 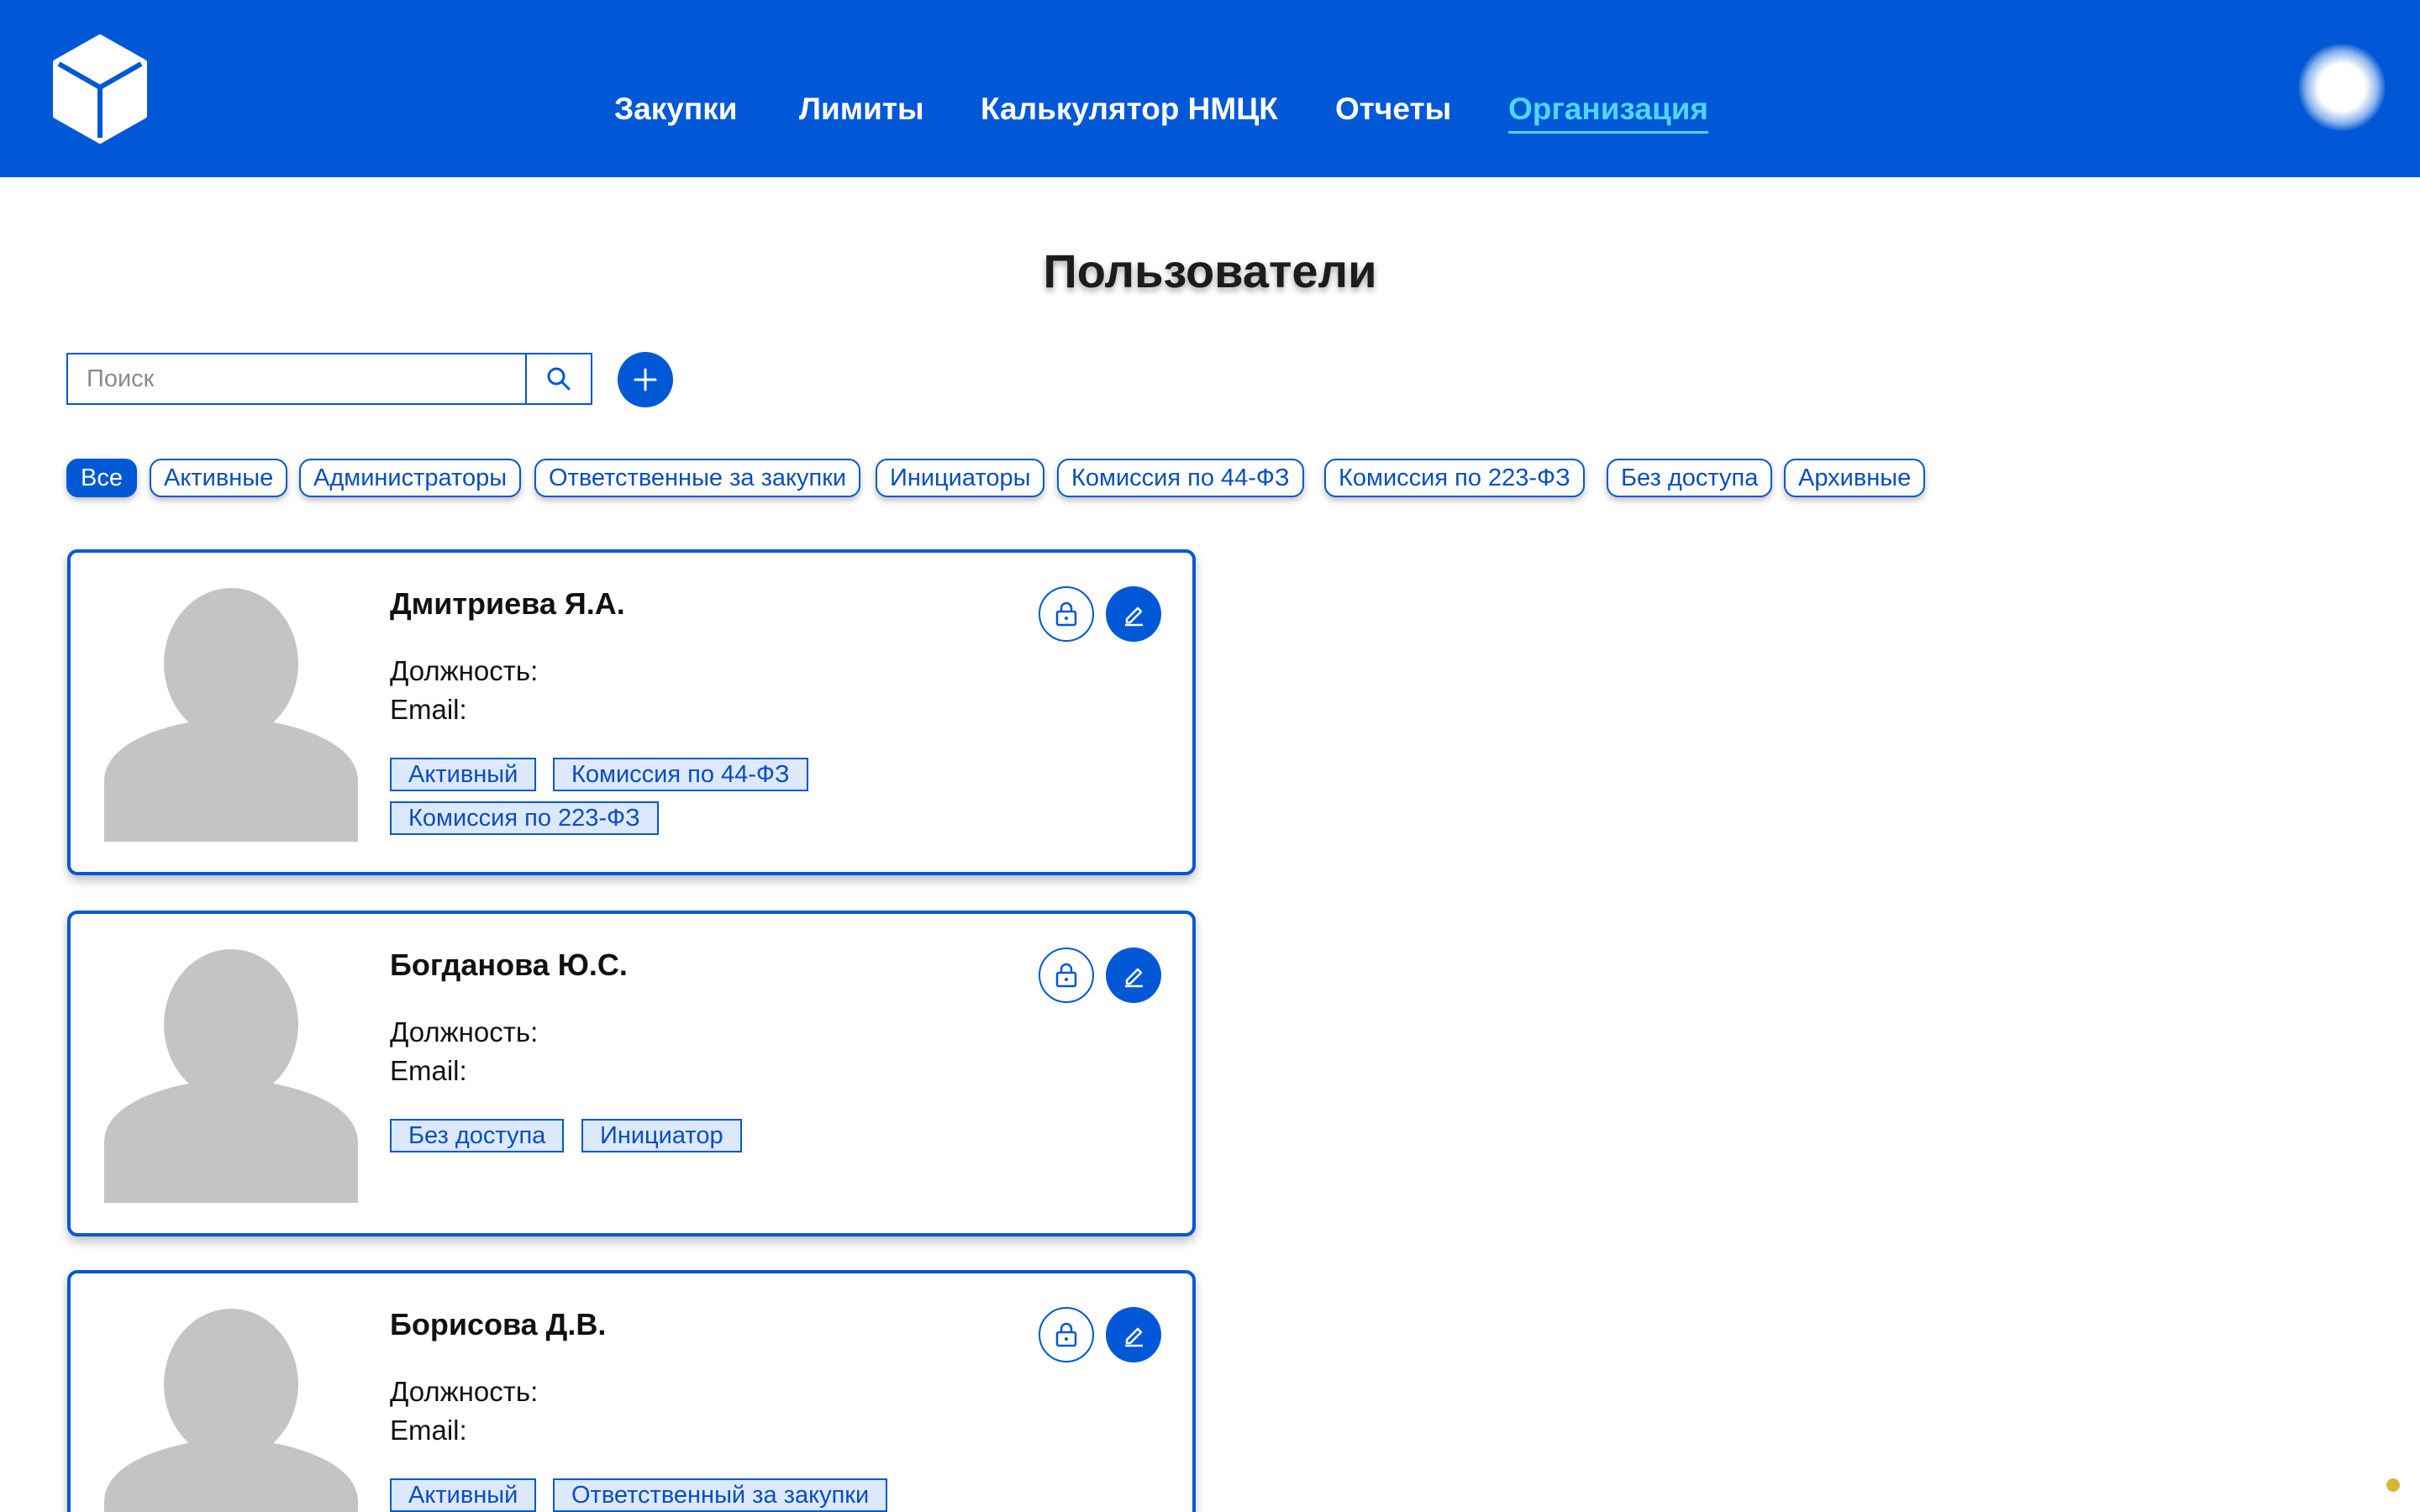 What do you see at coordinates (2393, 1485) in the screenshot?
I see `status-dot` at bounding box center [2393, 1485].